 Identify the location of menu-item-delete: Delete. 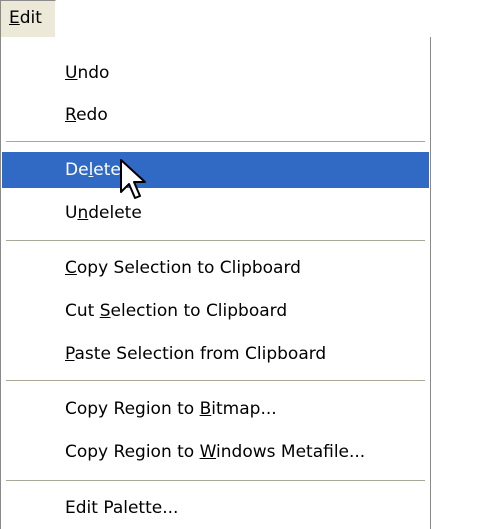
(215, 170).